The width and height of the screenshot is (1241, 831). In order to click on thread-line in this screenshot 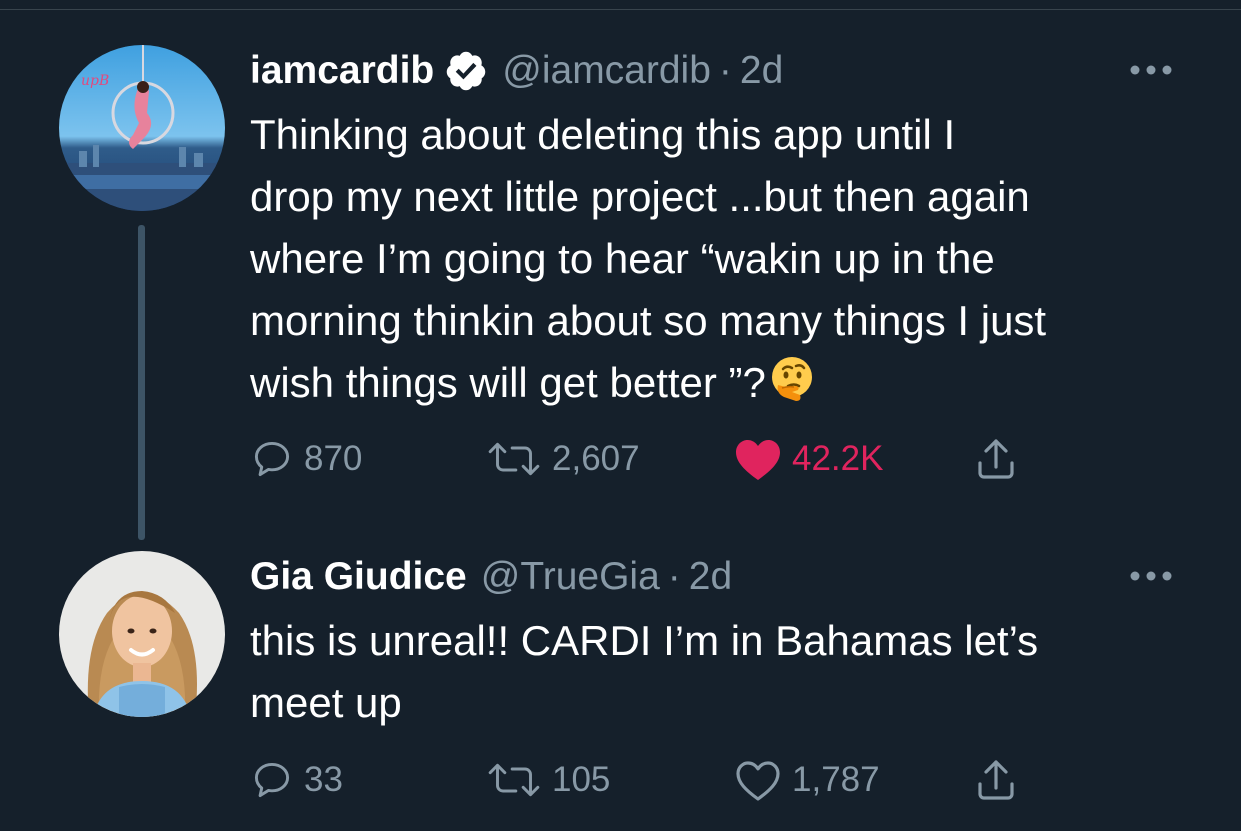, I will do `click(141, 382)`.